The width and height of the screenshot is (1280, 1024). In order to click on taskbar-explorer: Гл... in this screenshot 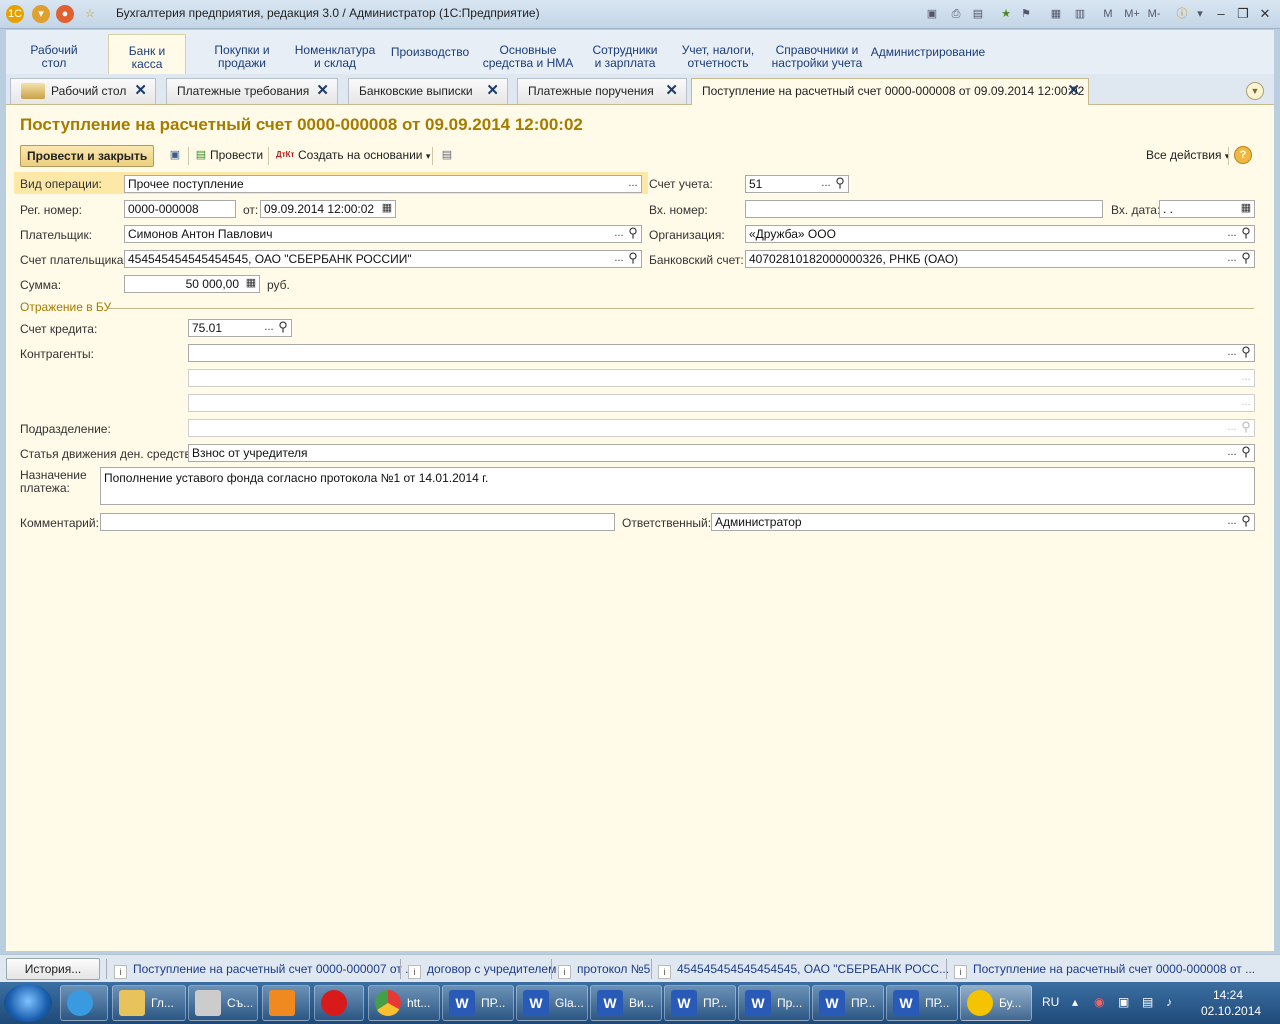, I will do `click(149, 1003)`.